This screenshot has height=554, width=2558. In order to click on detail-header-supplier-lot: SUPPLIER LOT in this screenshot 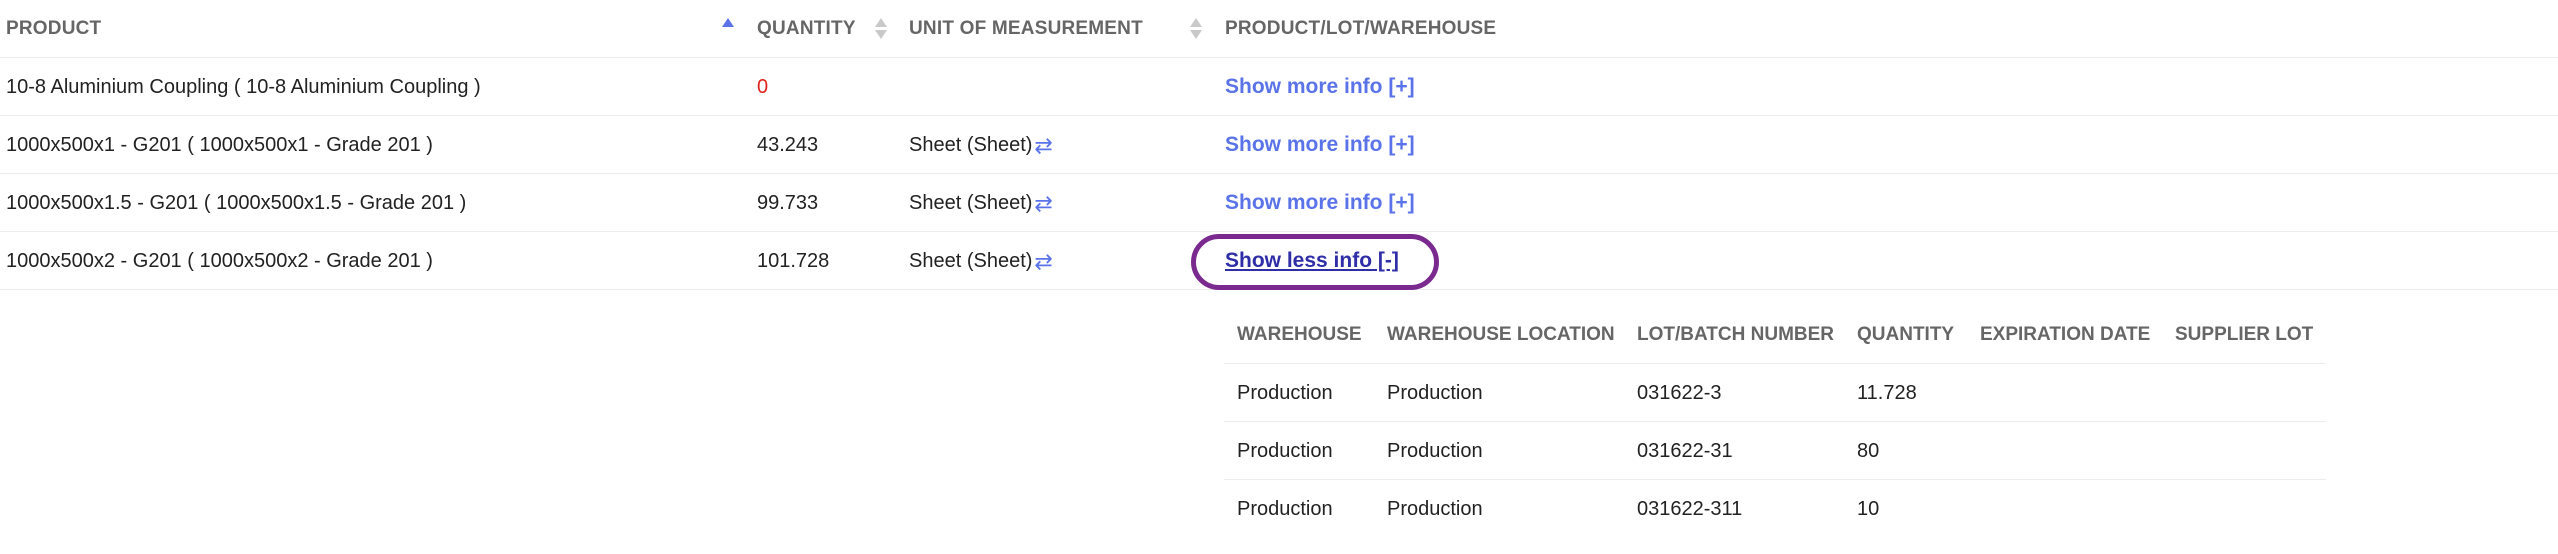, I will do `click(2244, 334)`.